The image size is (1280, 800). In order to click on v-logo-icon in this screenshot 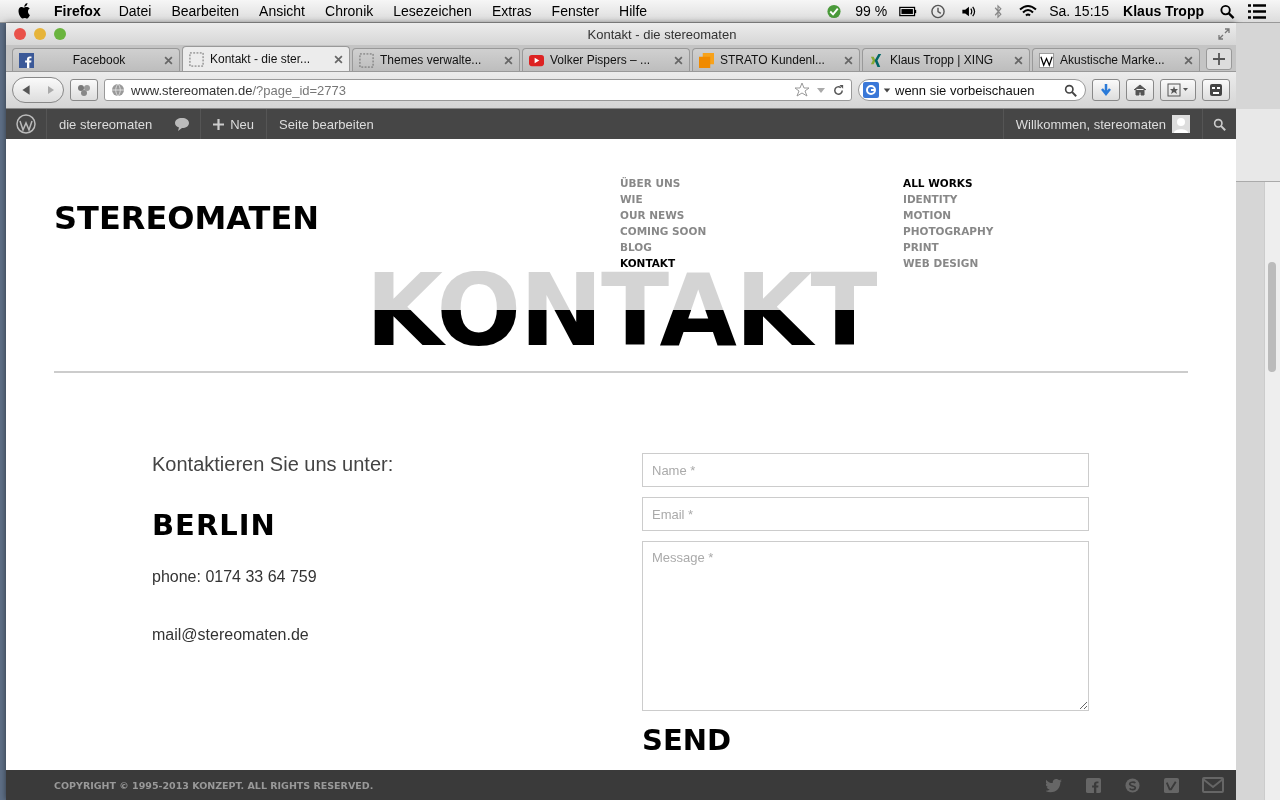, I will do `click(1171, 785)`.